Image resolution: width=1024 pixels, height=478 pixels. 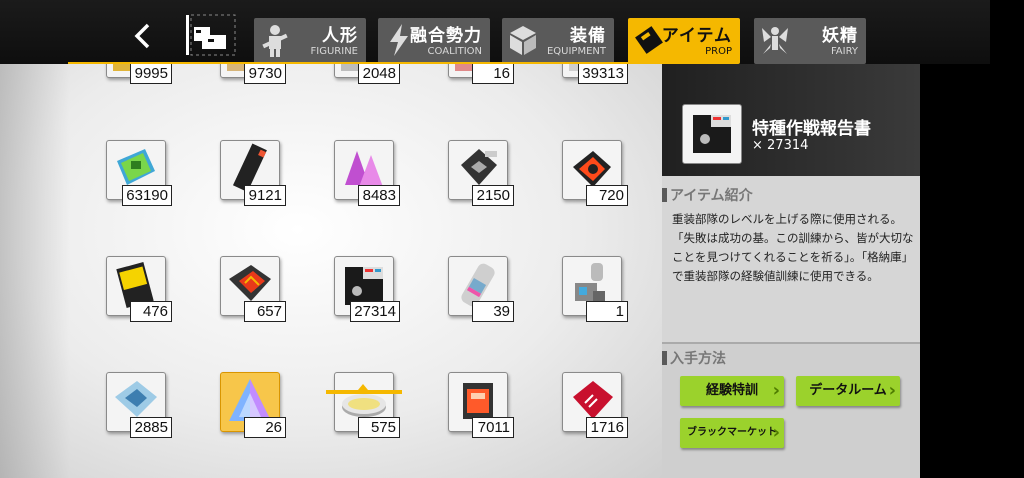 What do you see at coordinates (603, 74) in the screenshot?
I see `item-count: 39313` at bounding box center [603, 74].